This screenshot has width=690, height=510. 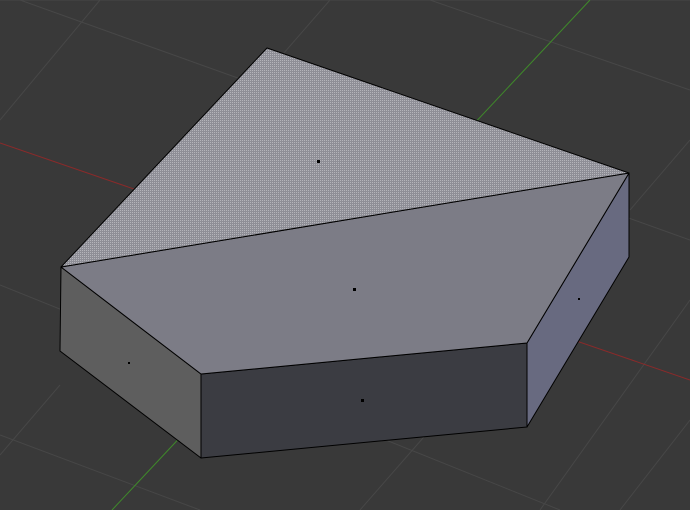 I want to click on face-dot-top, so click(x=354, y=289).